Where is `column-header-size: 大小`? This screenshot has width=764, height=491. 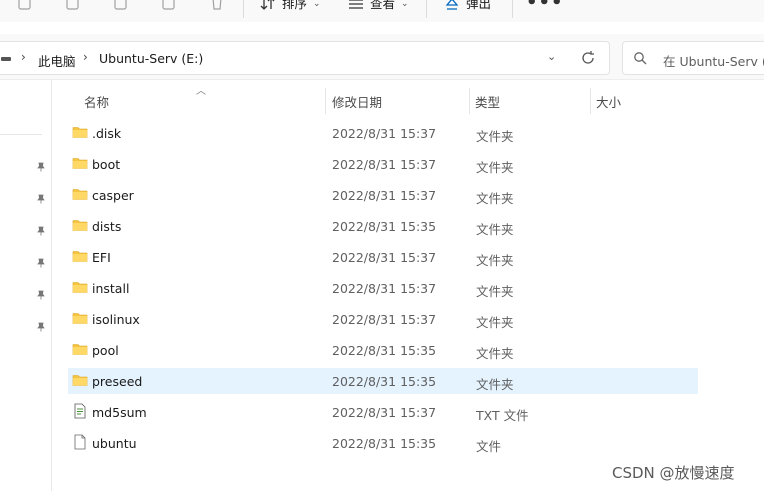
column-header-size: 大小 is located at coordinates (608, 101).